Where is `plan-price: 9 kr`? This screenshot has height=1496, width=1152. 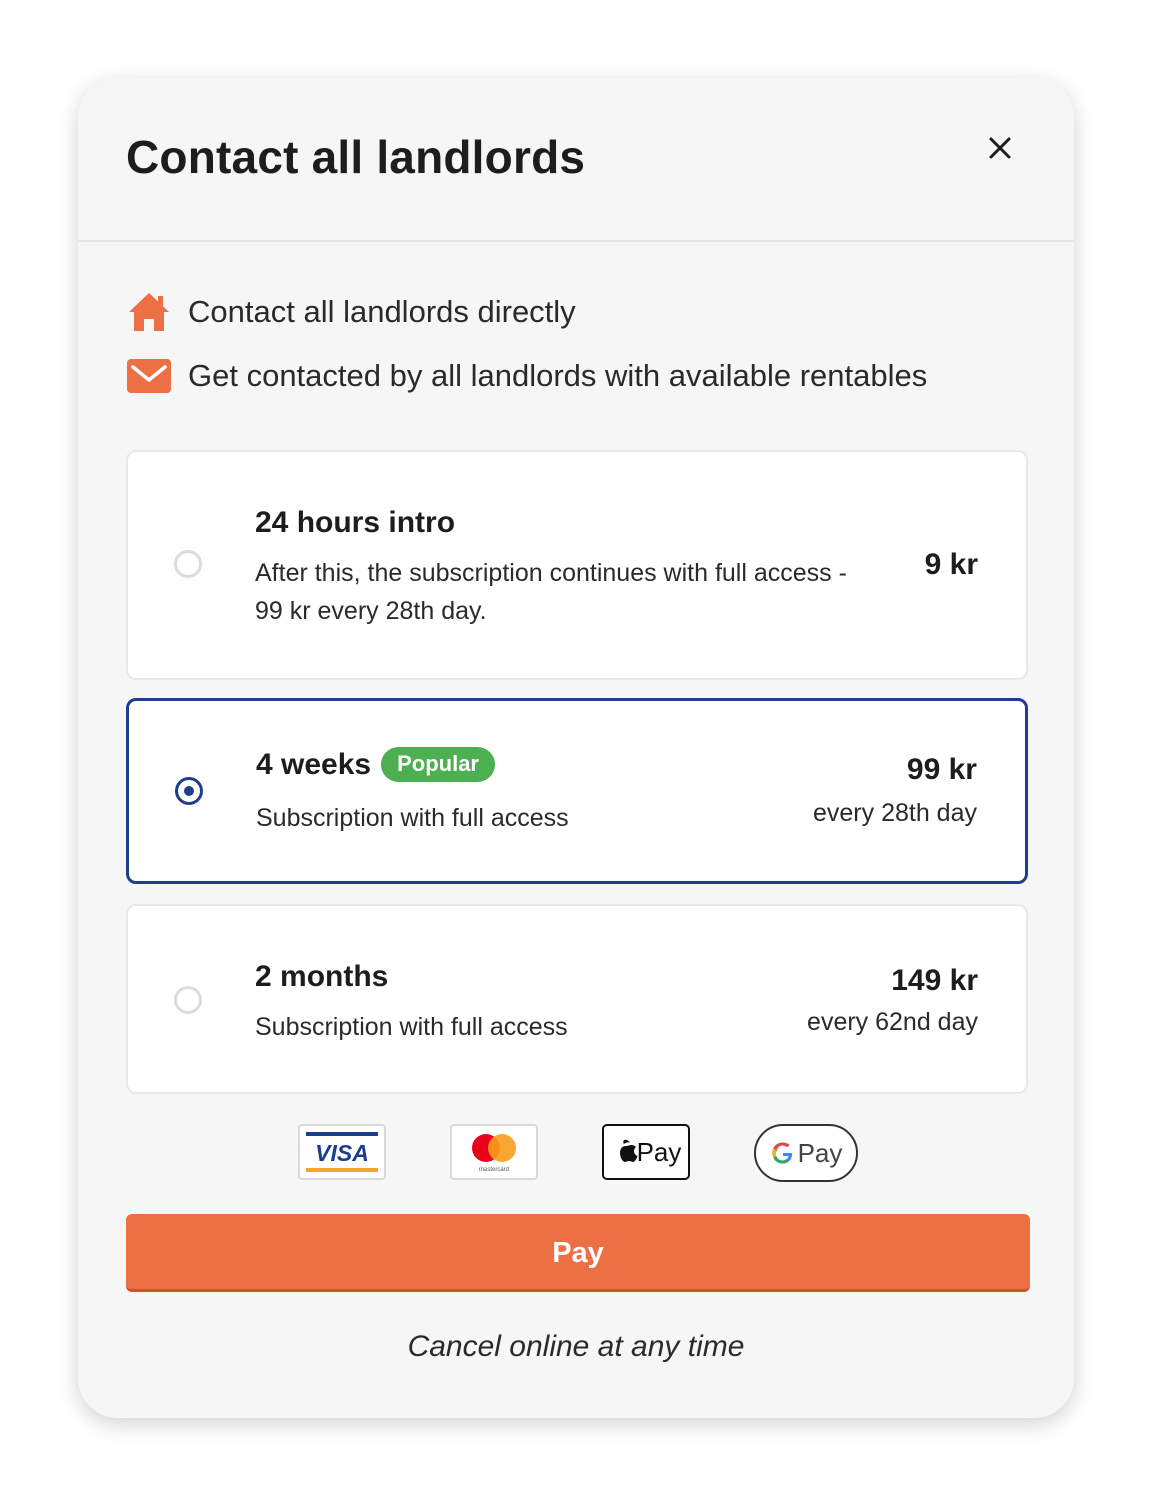
plan-price: 9 kr is located at coordinates (951, 564).